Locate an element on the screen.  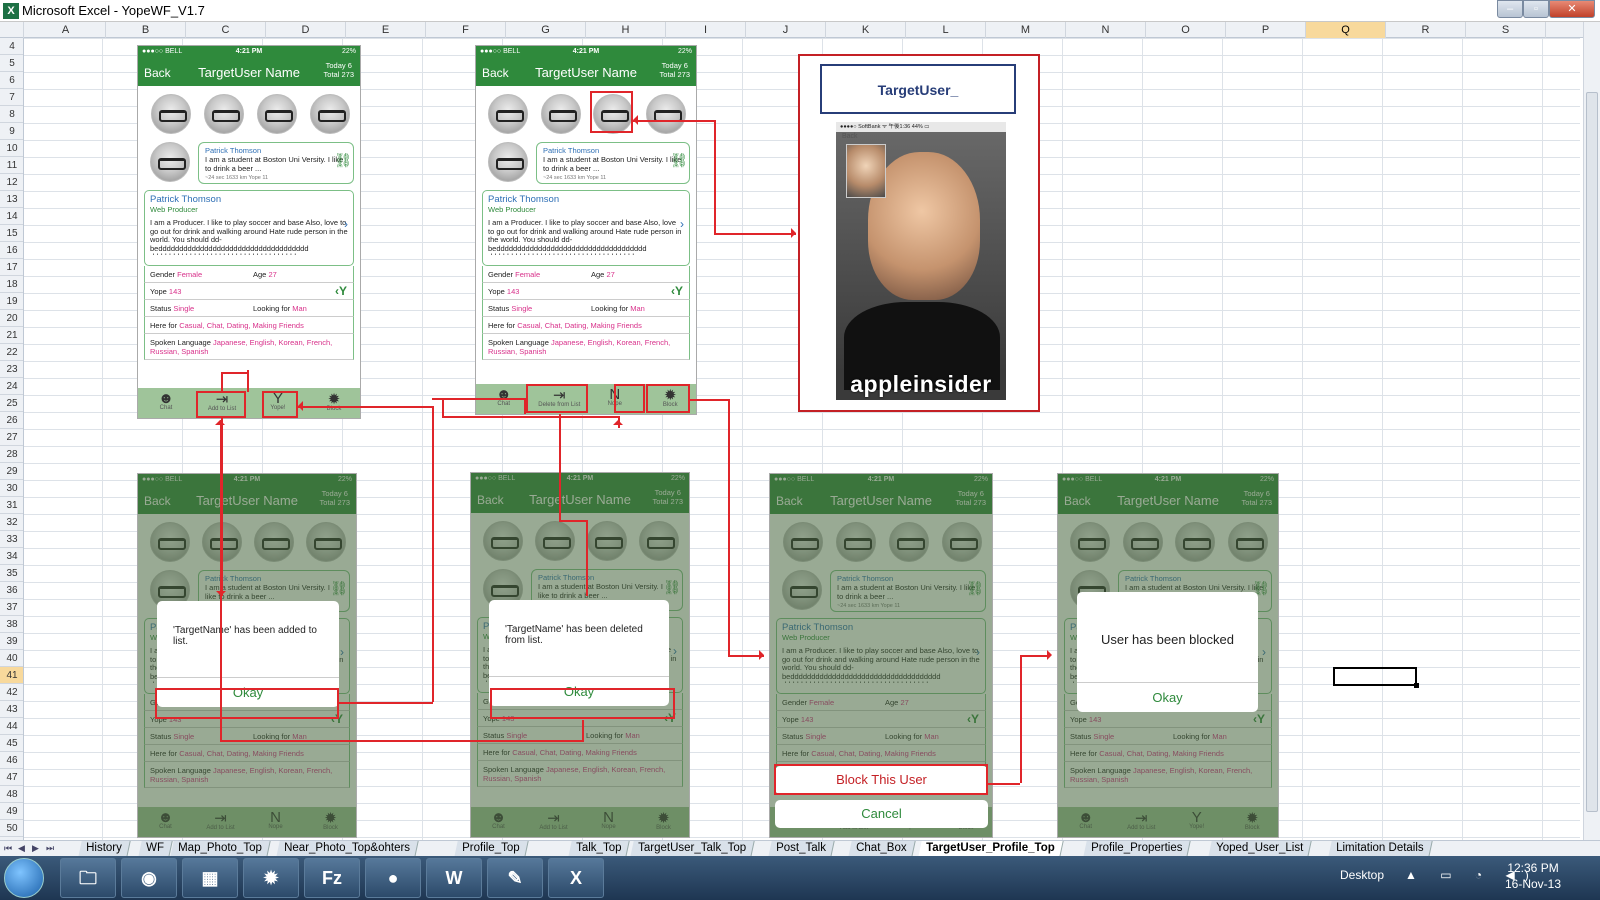
row-header: 21 is located at coordinates (11, 335).